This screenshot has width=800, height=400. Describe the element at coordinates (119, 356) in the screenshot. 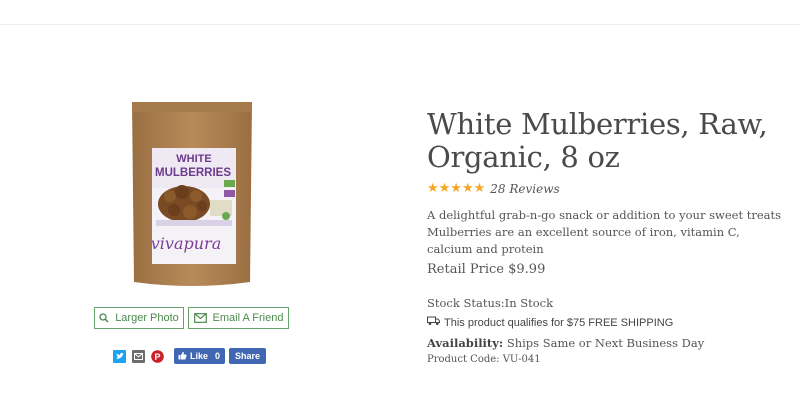

I see `twitter-icon` at that location.